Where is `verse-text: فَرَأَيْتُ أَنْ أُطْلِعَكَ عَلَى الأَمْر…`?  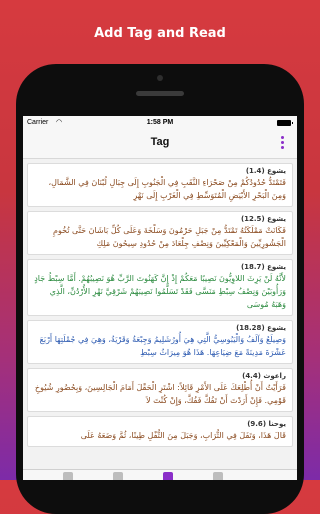
verse-text: فَرَأَيْتُ أَنْ أُطْلِعَكَ عَلَى الأَمْر… is located at coordinates (160, 394).